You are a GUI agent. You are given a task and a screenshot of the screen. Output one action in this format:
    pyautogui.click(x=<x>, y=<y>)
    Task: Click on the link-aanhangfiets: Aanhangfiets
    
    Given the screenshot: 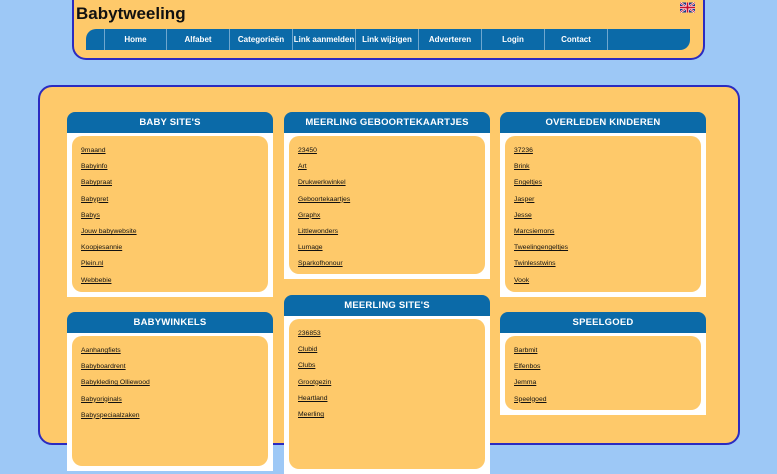 What is the action you would take?
    pyautogui.click(x=101, y=350)
    